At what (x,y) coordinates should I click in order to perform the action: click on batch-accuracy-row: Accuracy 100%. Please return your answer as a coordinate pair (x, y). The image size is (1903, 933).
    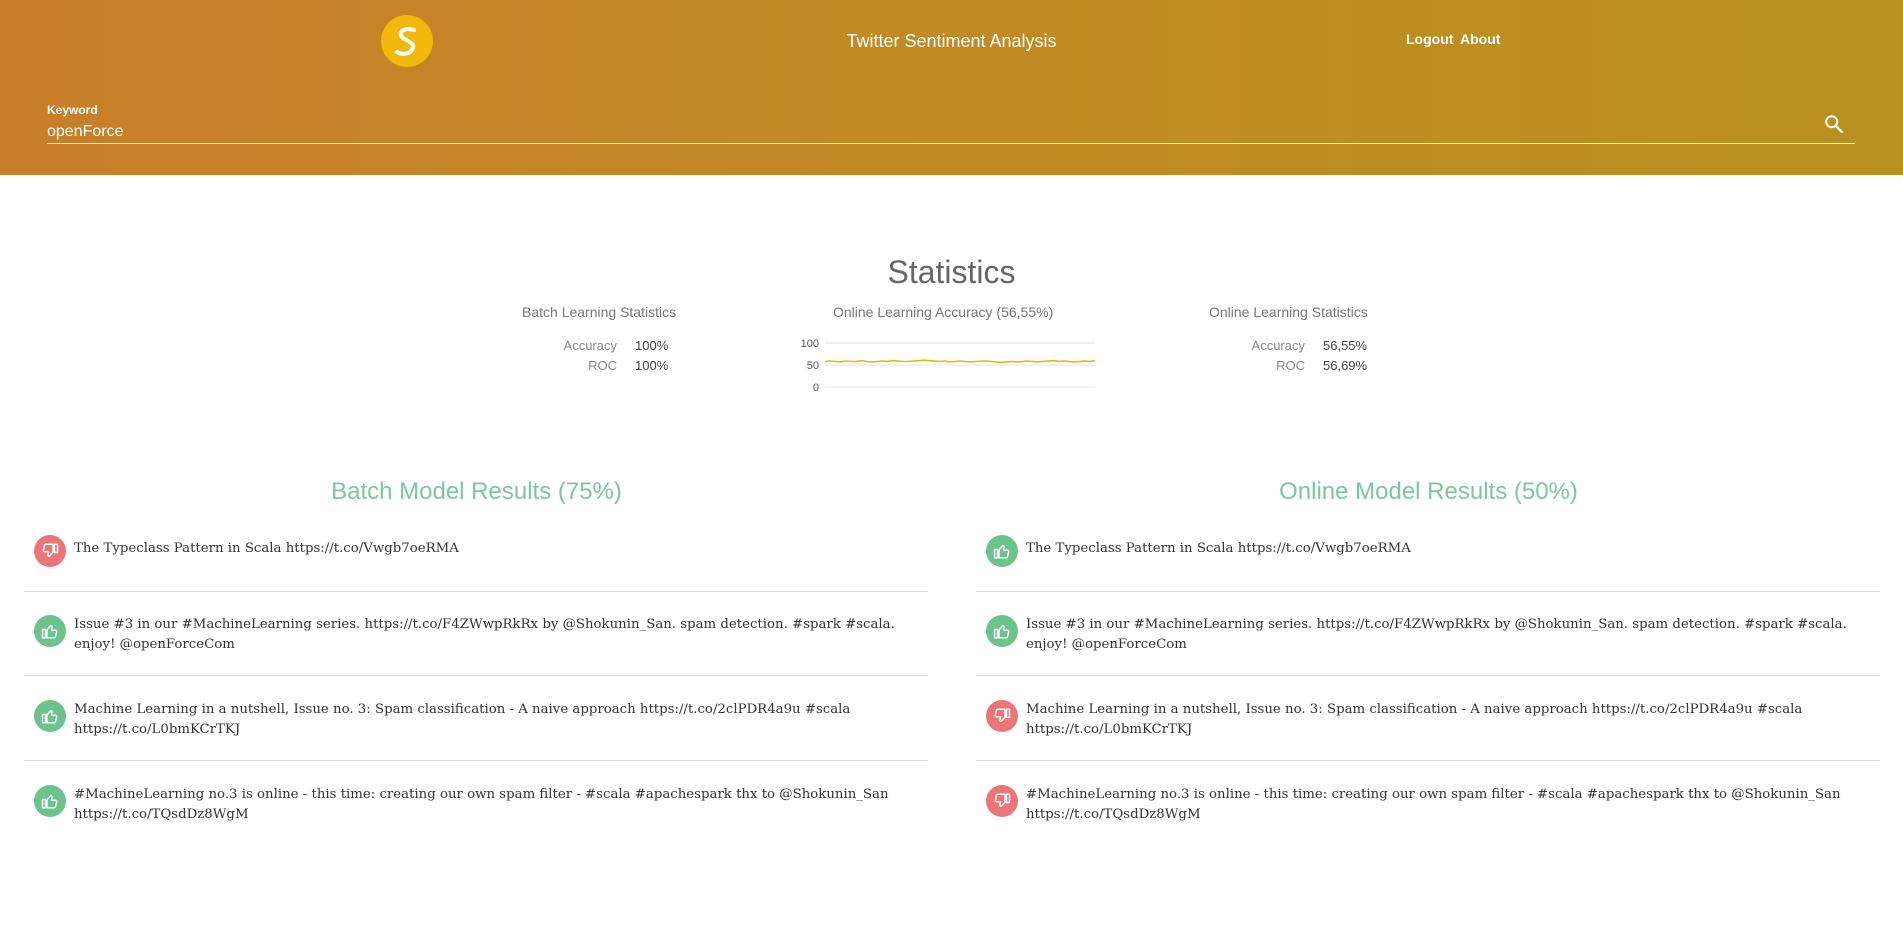
    Looking at the image, I should click on (594, 345).